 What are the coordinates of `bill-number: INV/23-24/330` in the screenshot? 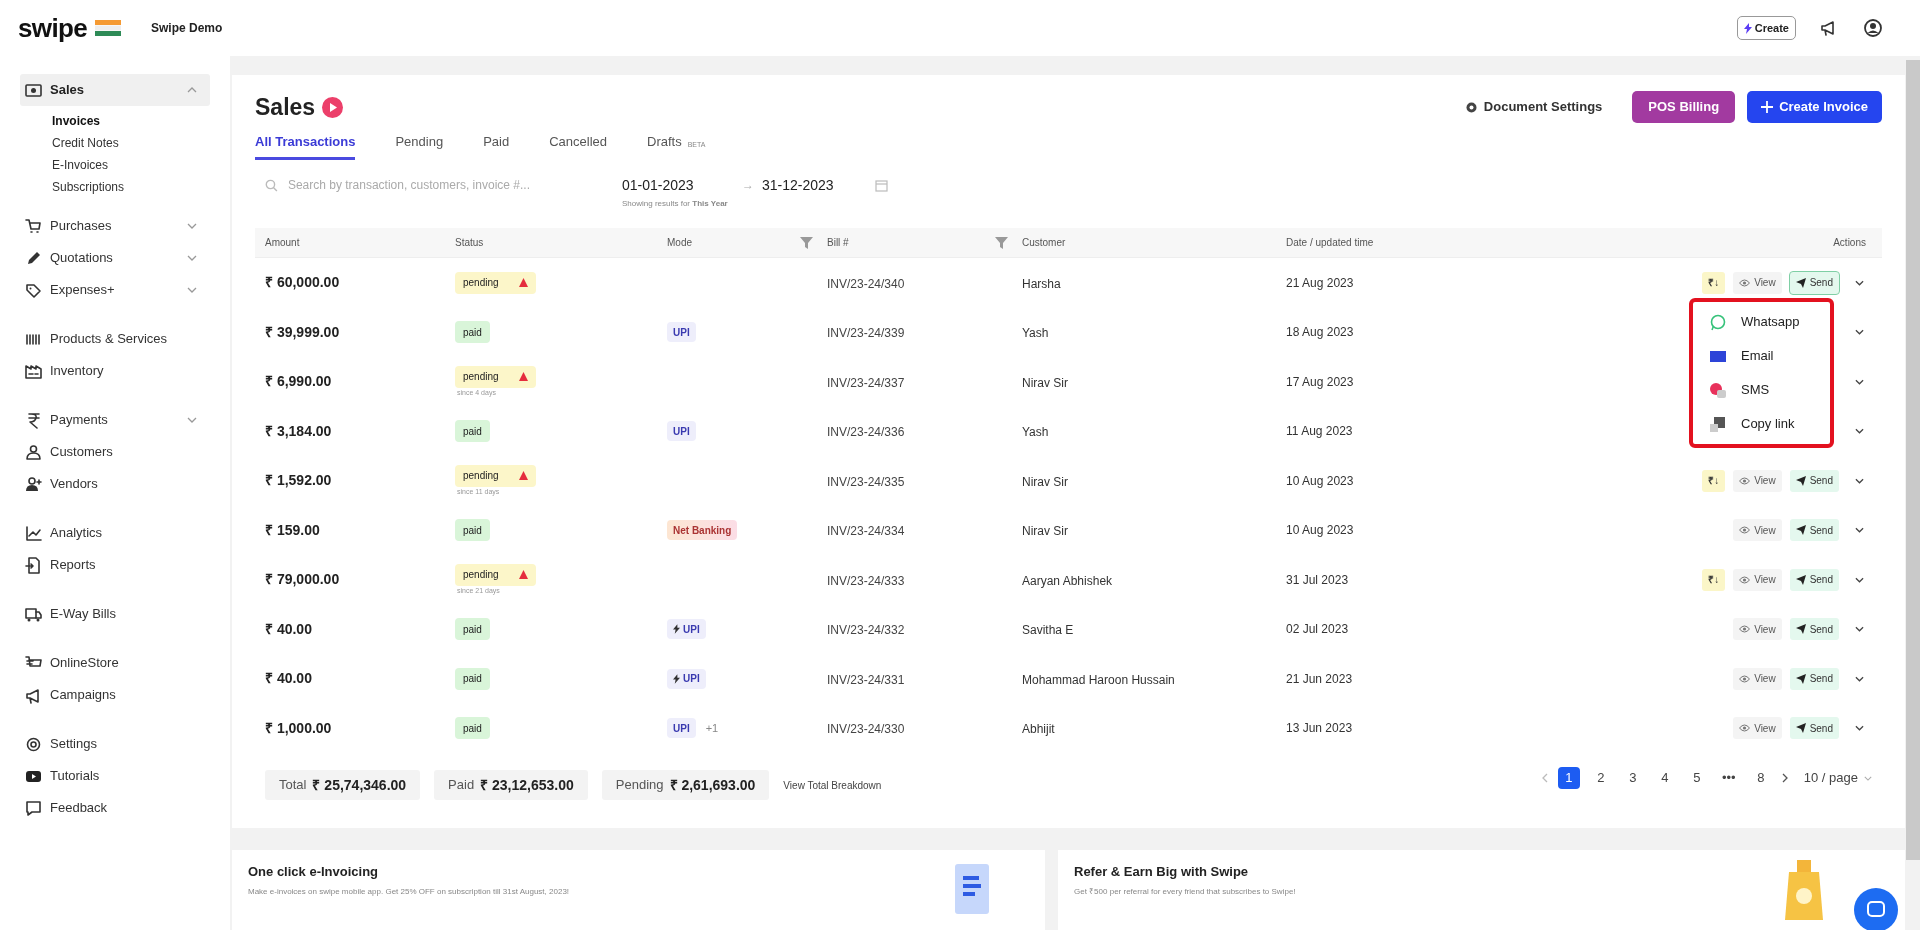 It's located at (866, 729).